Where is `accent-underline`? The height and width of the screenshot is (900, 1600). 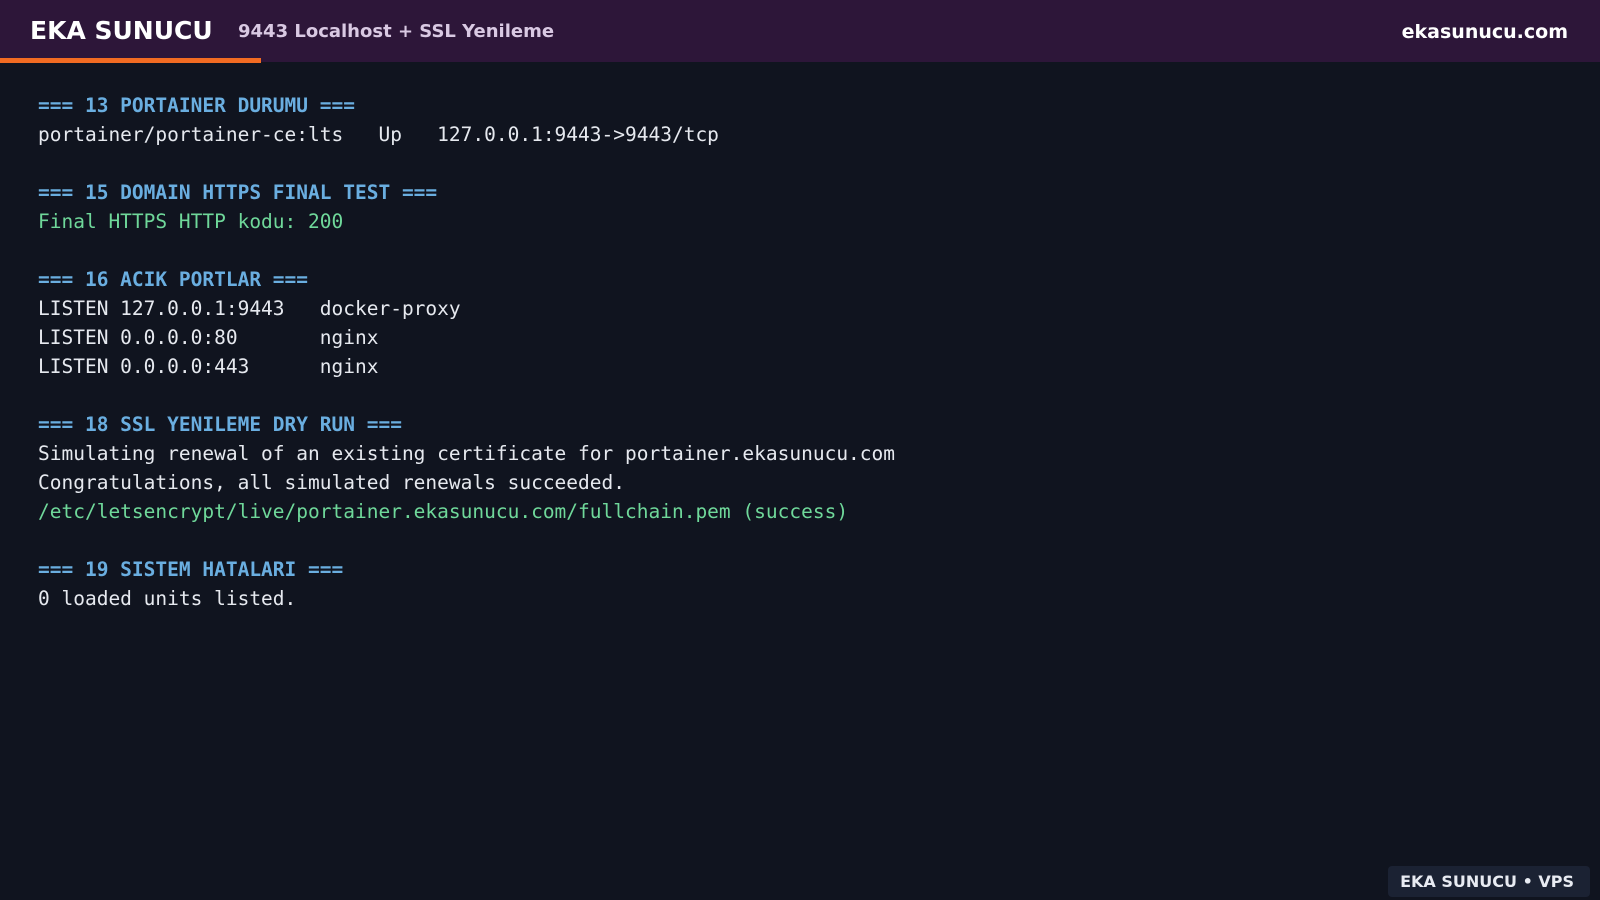
accent-underline is located at coordinates (130, 60).